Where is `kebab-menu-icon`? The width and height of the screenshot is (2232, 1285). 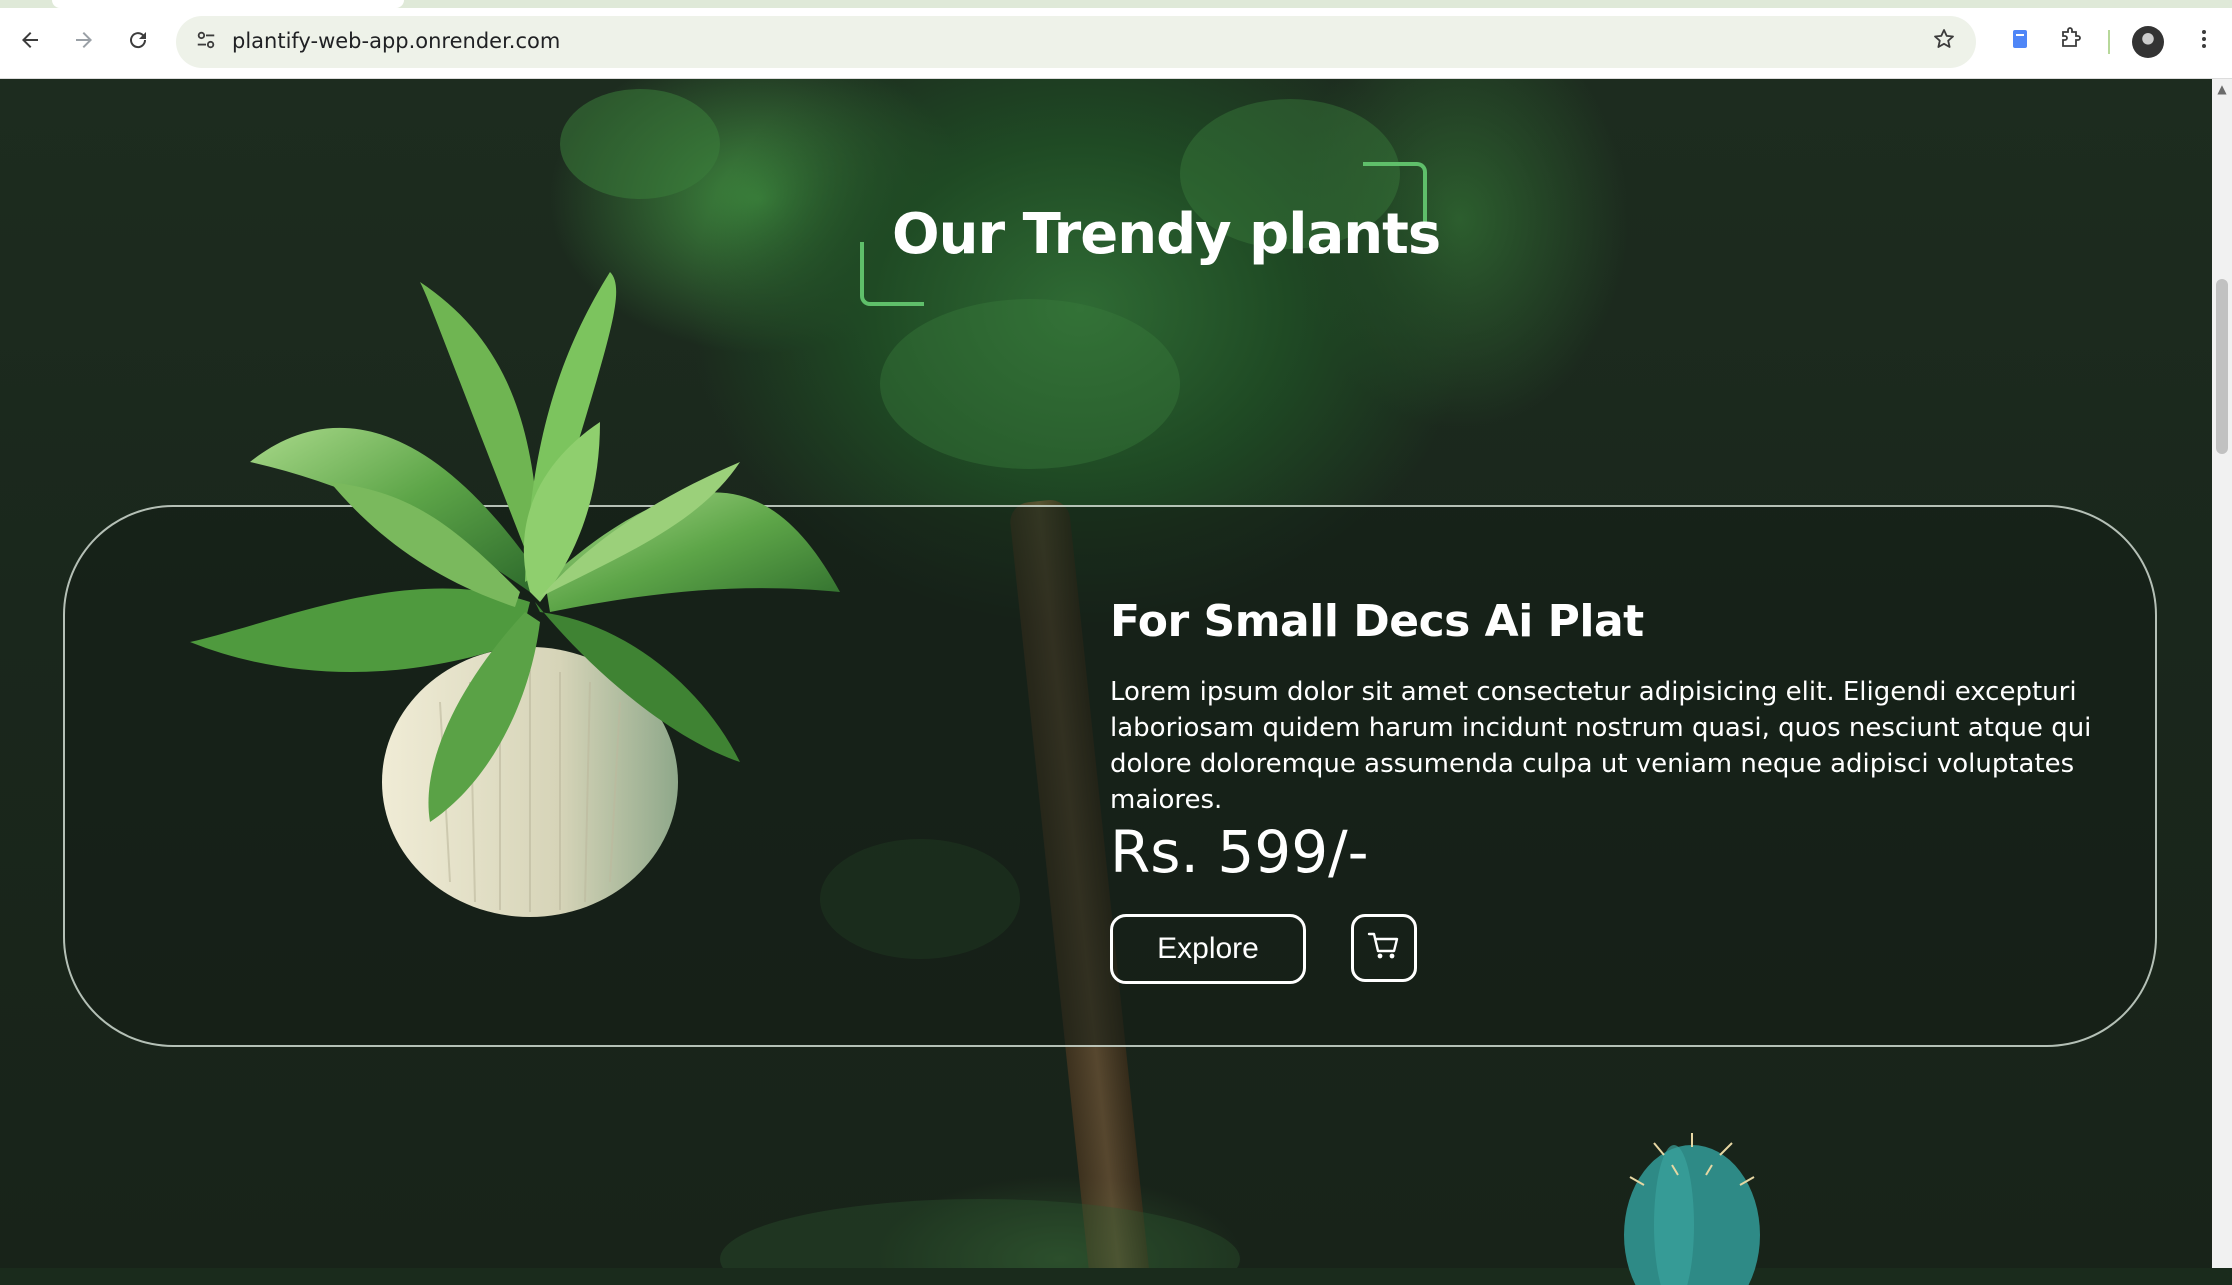
kebab-menu-icon is located at coordinates (2204, 42).